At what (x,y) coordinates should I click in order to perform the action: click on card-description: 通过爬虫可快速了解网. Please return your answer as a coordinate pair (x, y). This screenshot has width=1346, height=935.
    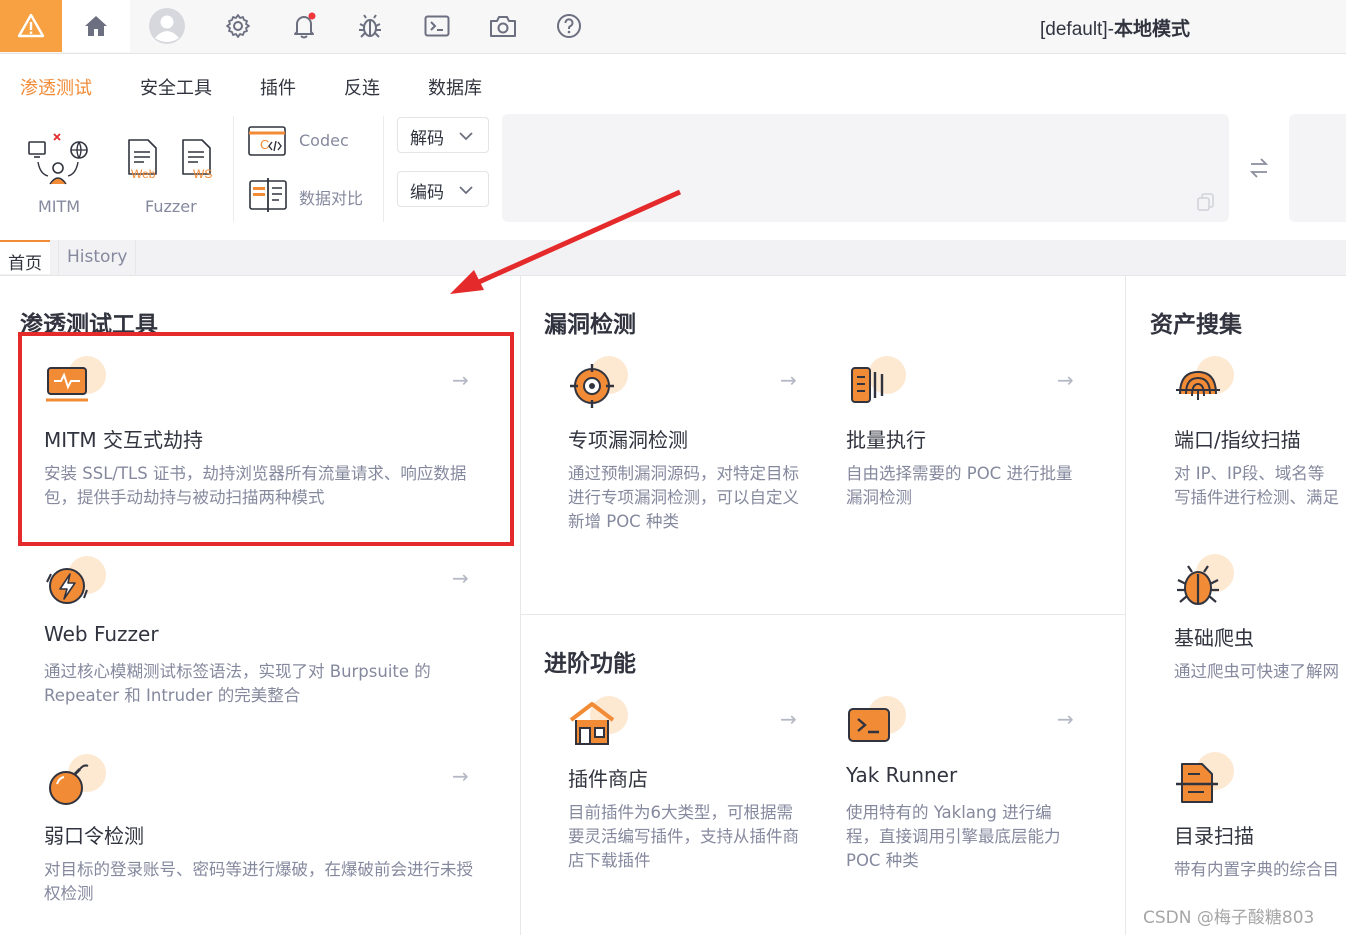
    Looking at the image, I should click on (1256, 671).